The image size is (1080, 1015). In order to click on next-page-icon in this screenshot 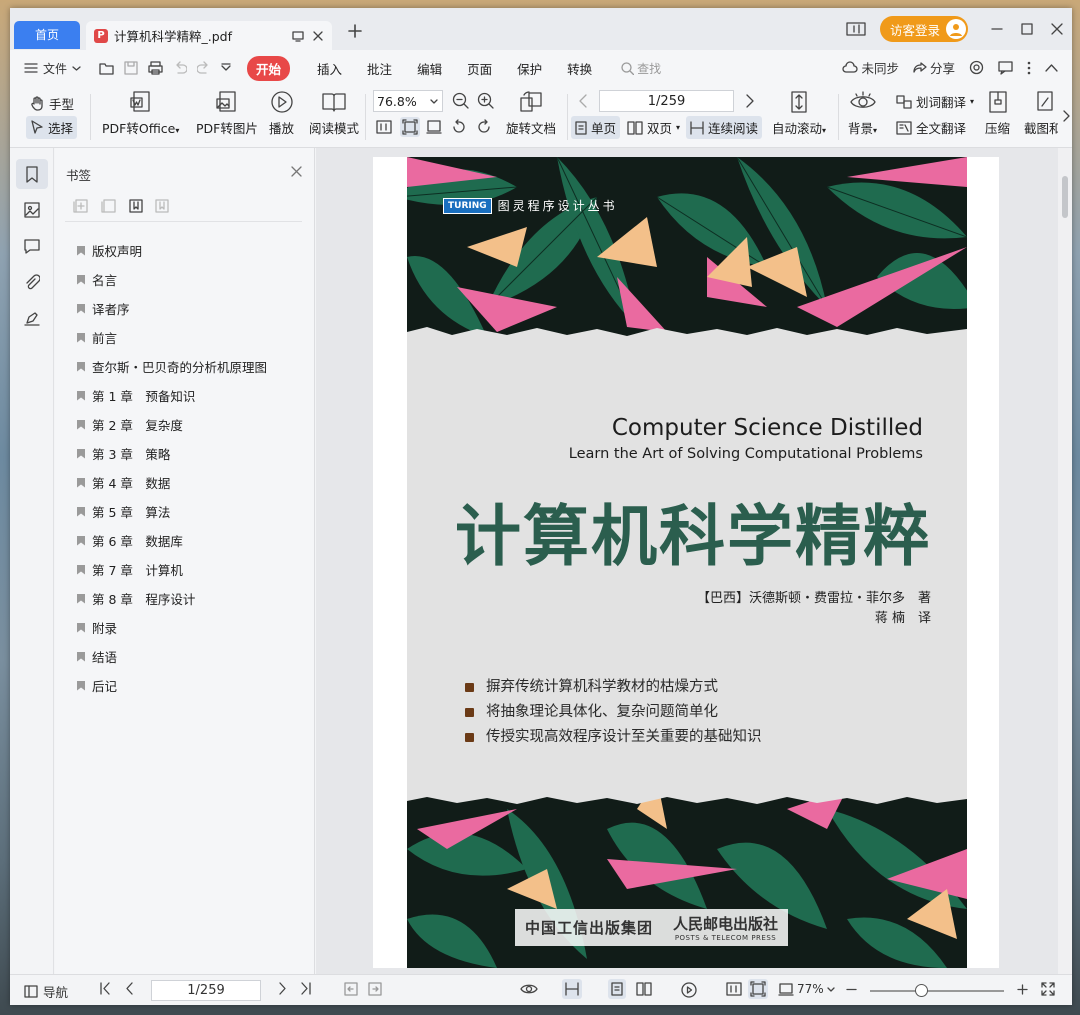, I will do `click(750, 101)`.